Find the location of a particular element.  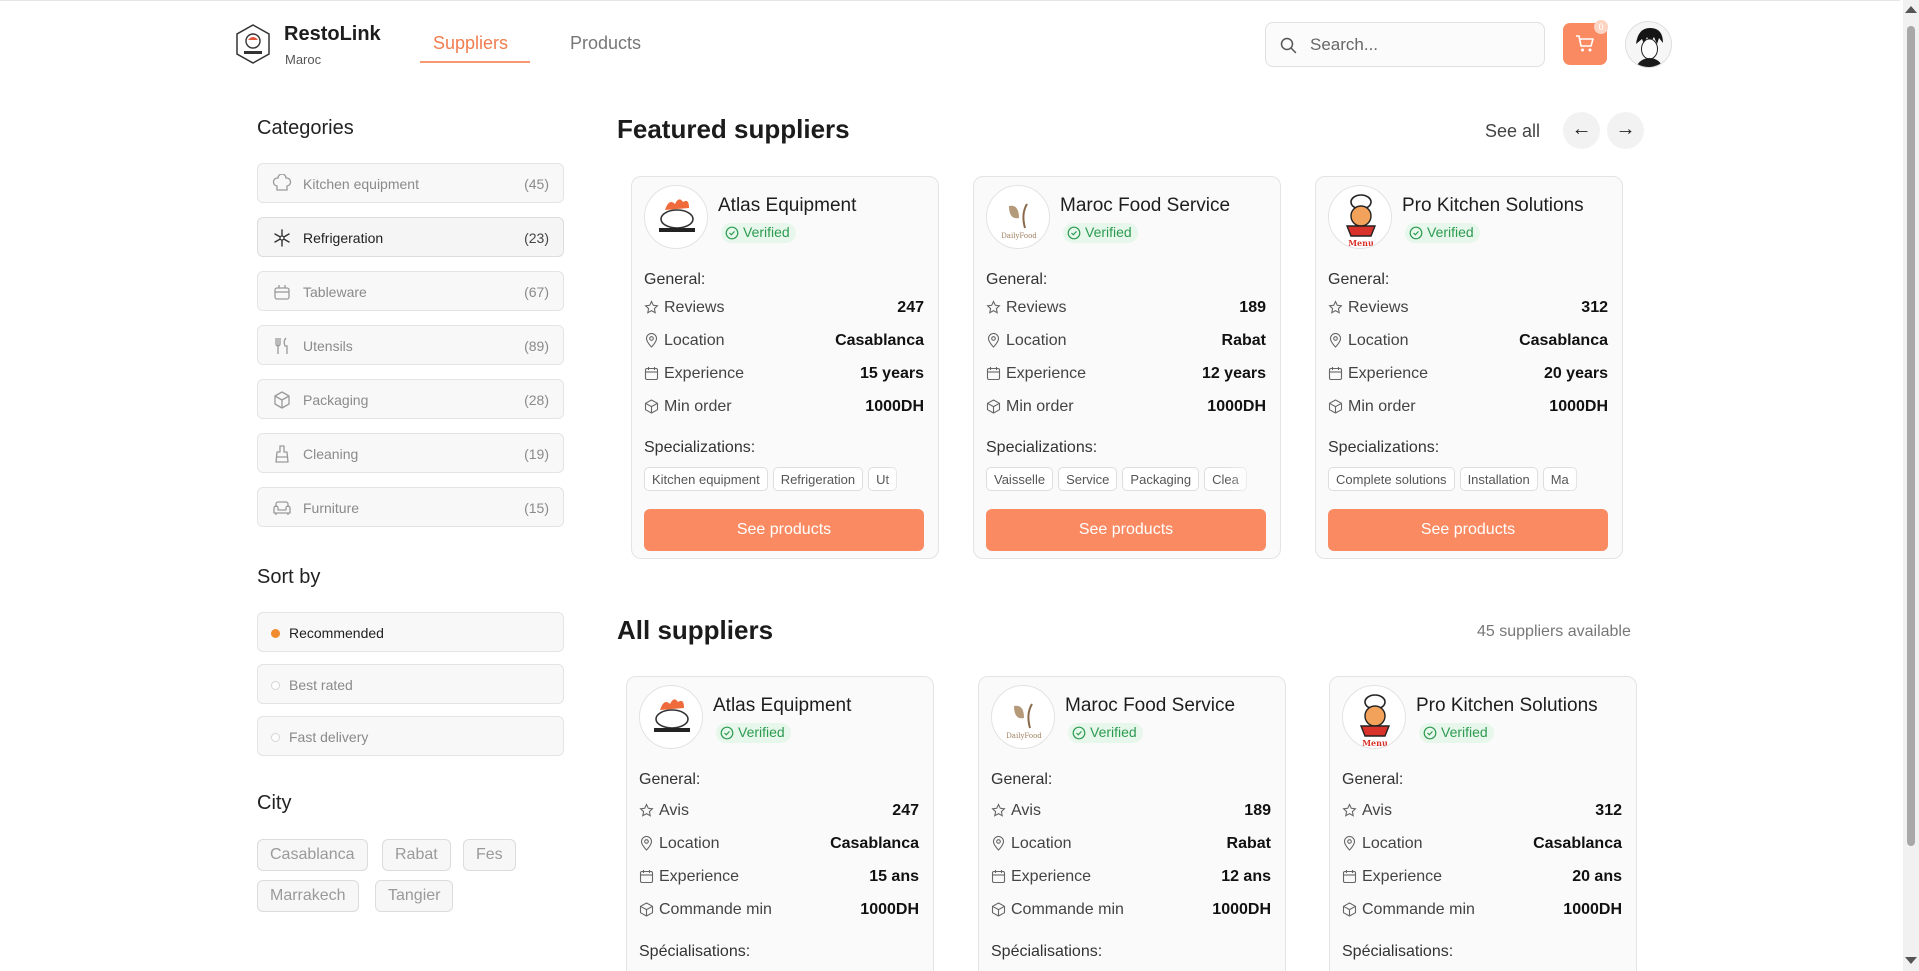

city-chip-marrakech: Marrakech is located at coordinates (308, 896).